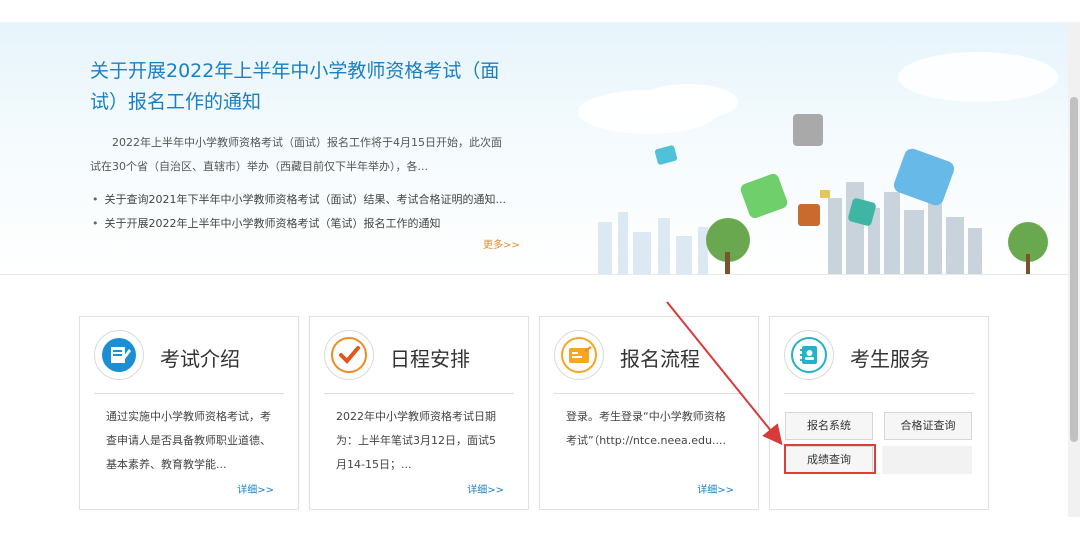  I want to click on card-title: 考生服务, so click(890, 359).